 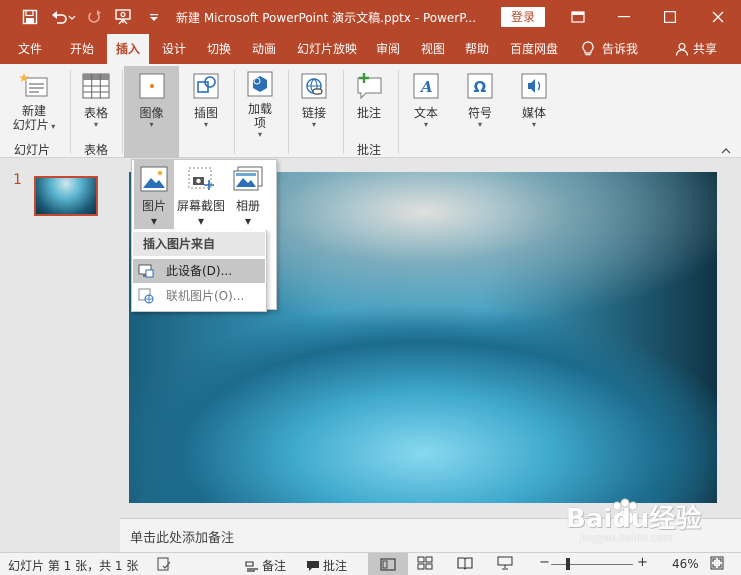 What do you see at coordinates (201, 194) in the screenshot?
I see `screenshot-button: 屏幕截图 ▾` at bounding box center [201, 194].